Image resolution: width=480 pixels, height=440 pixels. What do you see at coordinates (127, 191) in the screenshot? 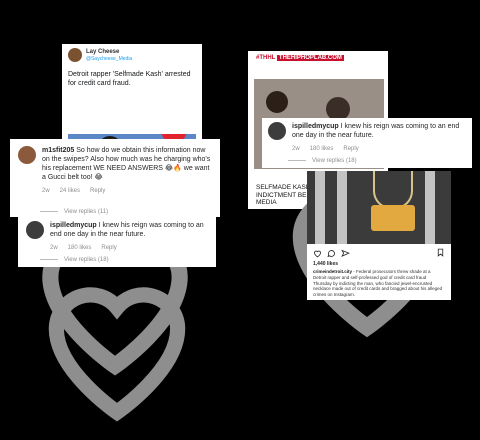
I see `comment-meta: 2w 24 likes Reply` at bounding box center [127, 191].